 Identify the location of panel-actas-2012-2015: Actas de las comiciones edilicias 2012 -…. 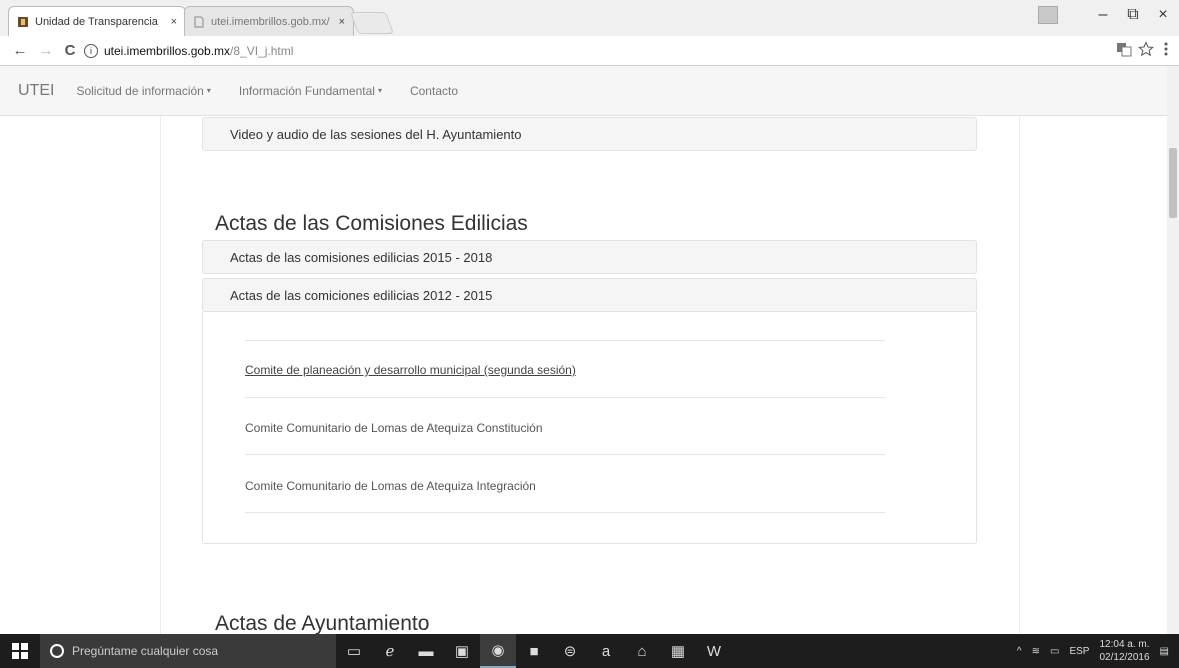
(589, 295).